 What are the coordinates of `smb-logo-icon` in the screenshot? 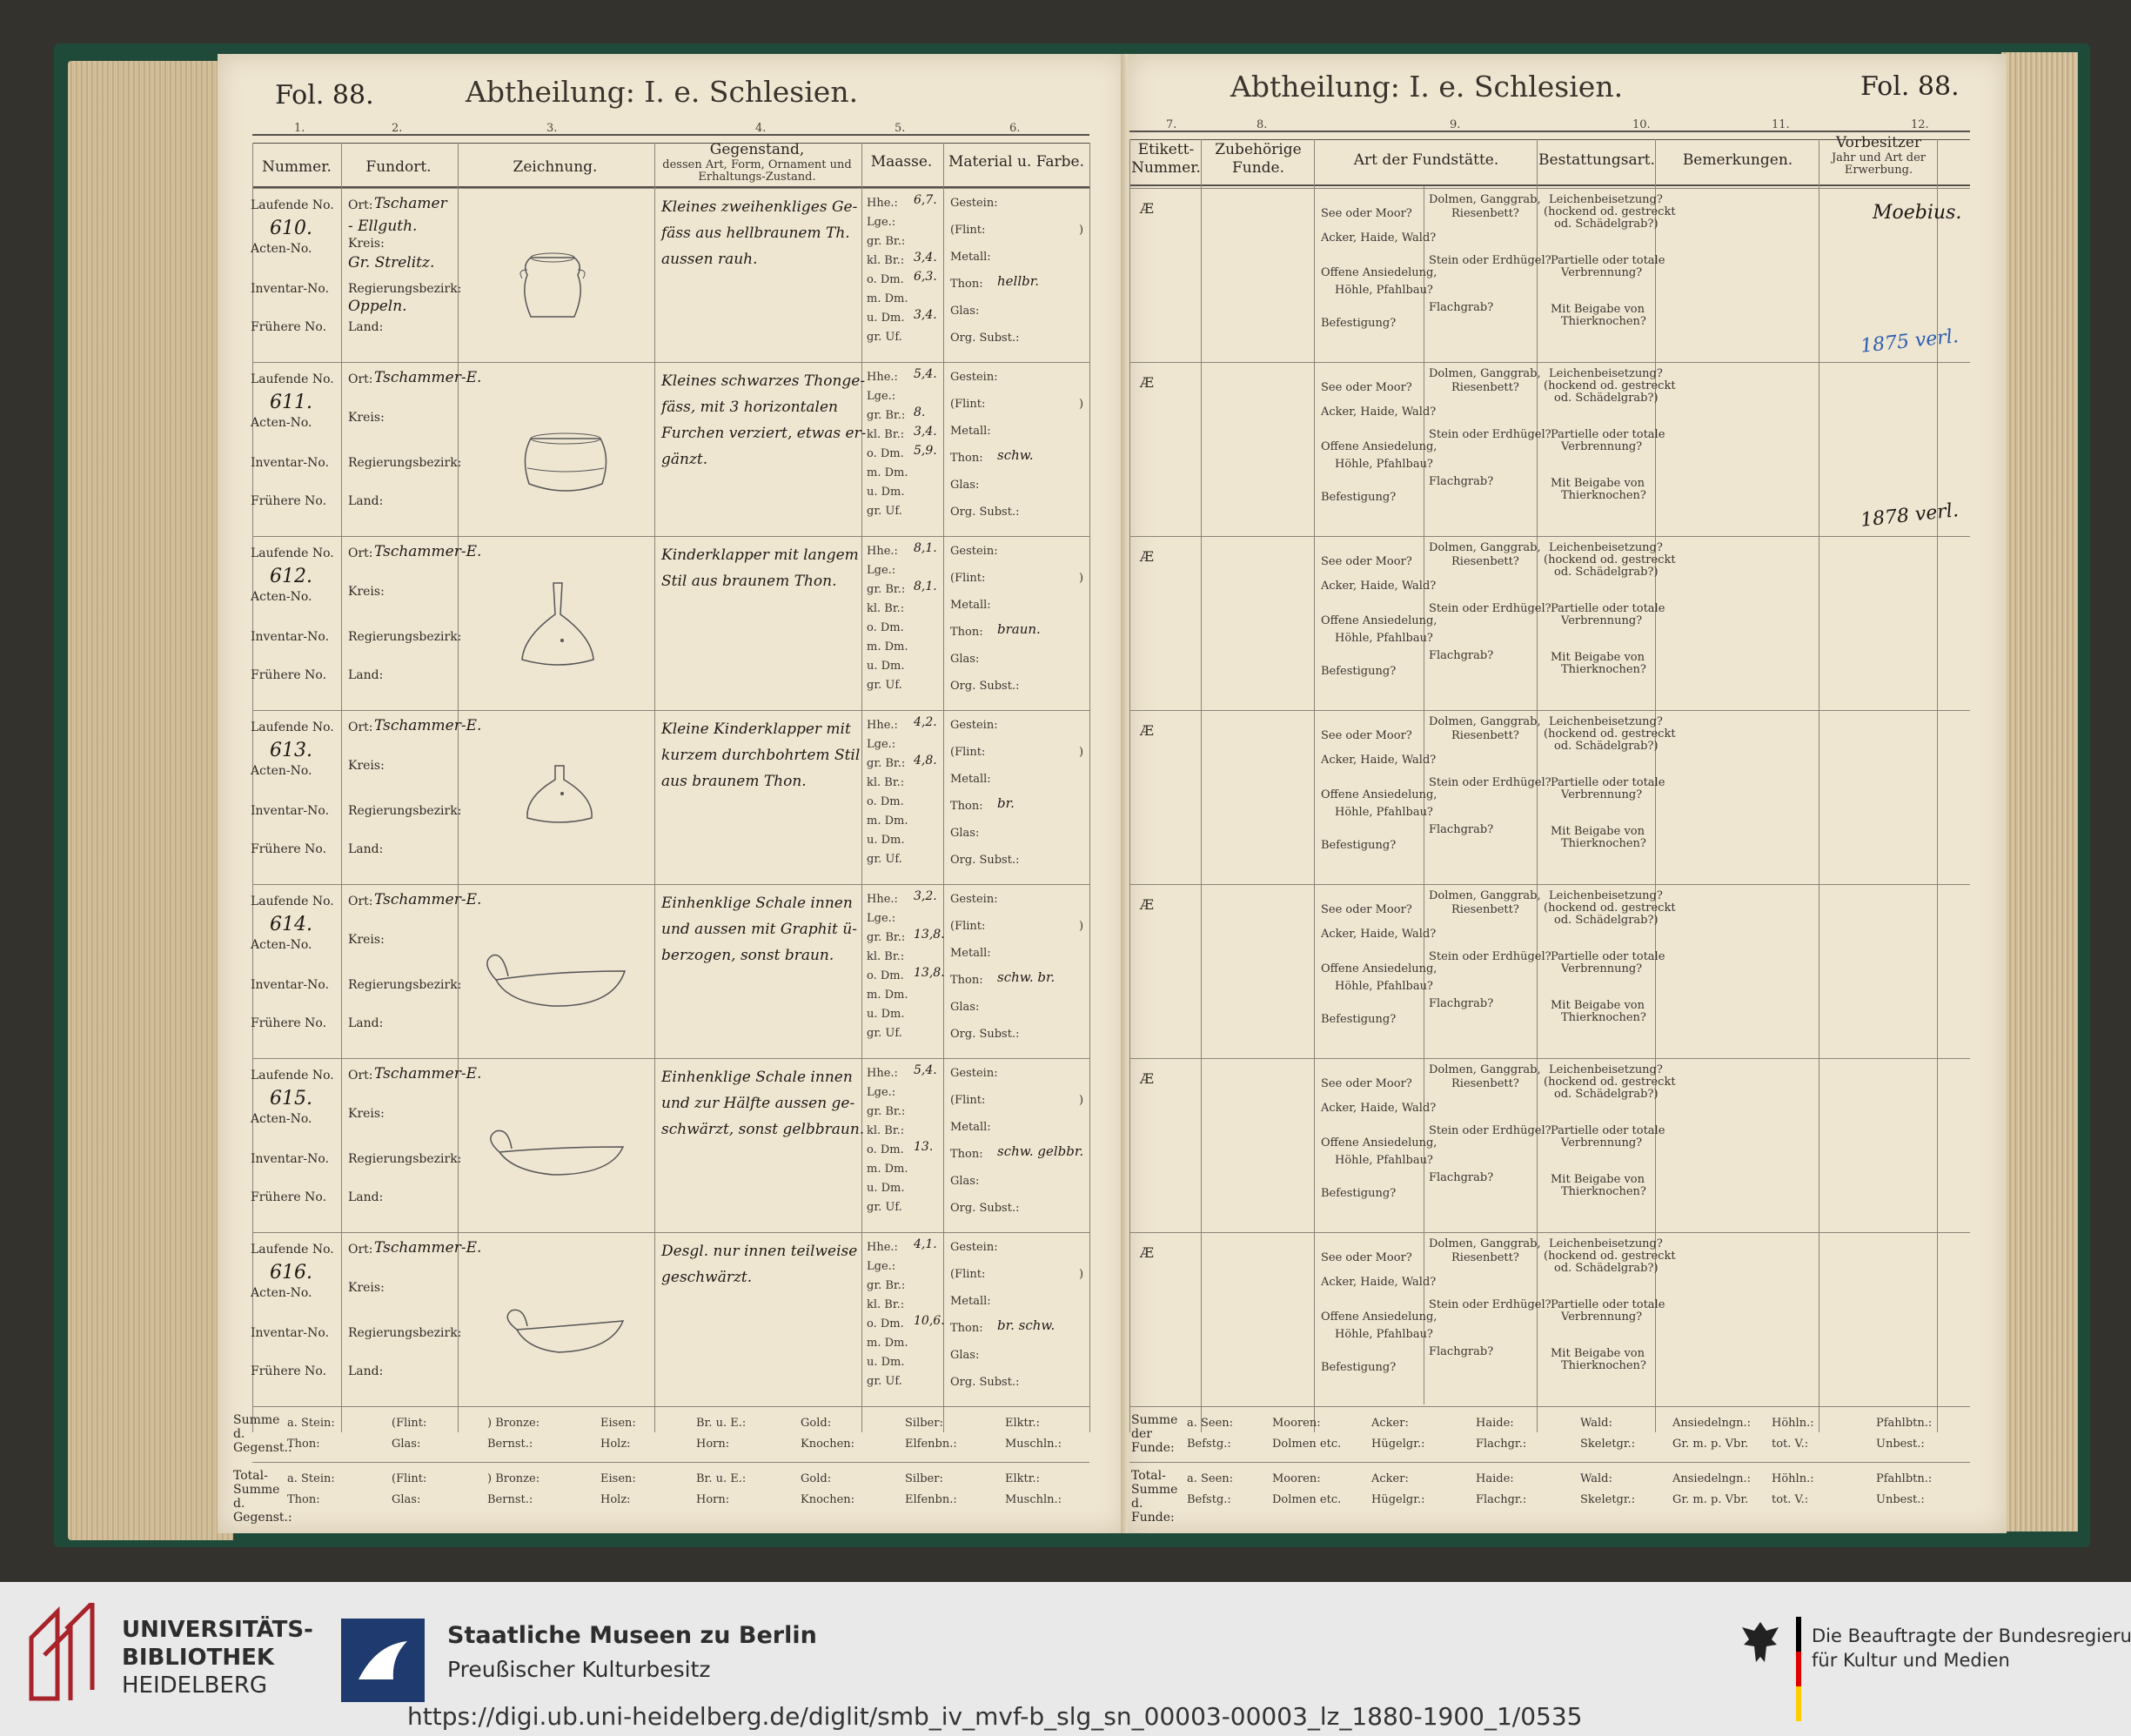 It's located at (383, 1660).